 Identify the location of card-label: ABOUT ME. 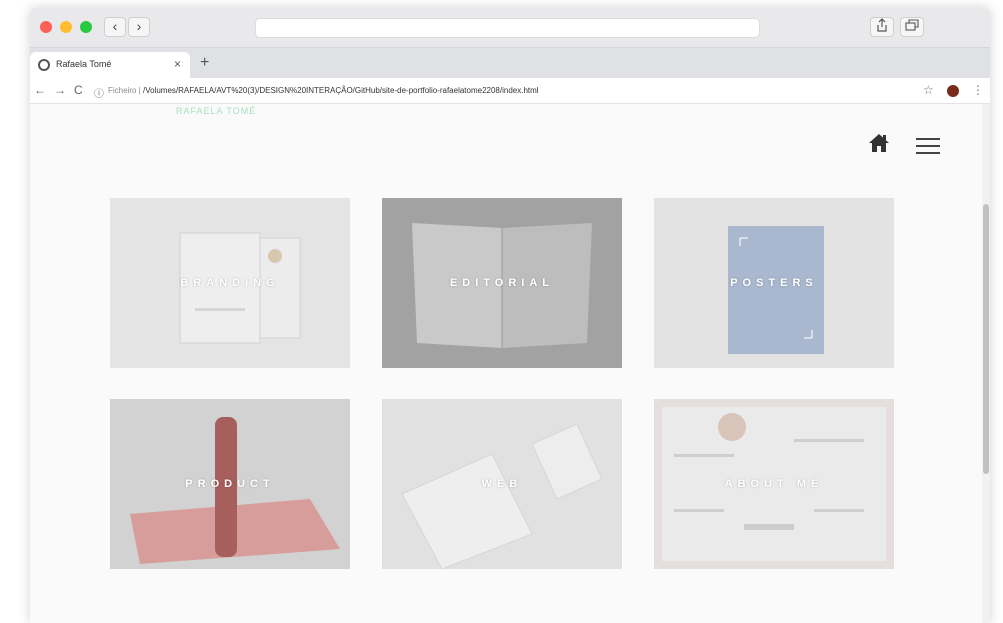
(774, 484).